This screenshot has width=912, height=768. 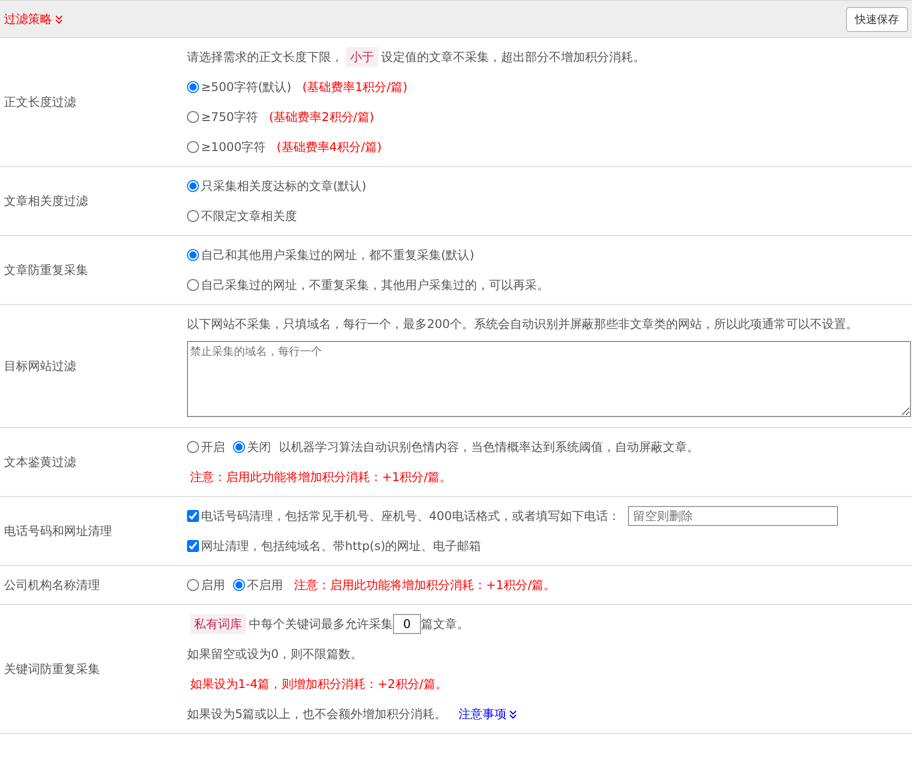 What do you see at coordinates (319, 684) in the screenshot?
I see `warning-text: 如果设为1-4篇，则增加积分消耗：+2积分/篇。` at bounding box center [319, 684].